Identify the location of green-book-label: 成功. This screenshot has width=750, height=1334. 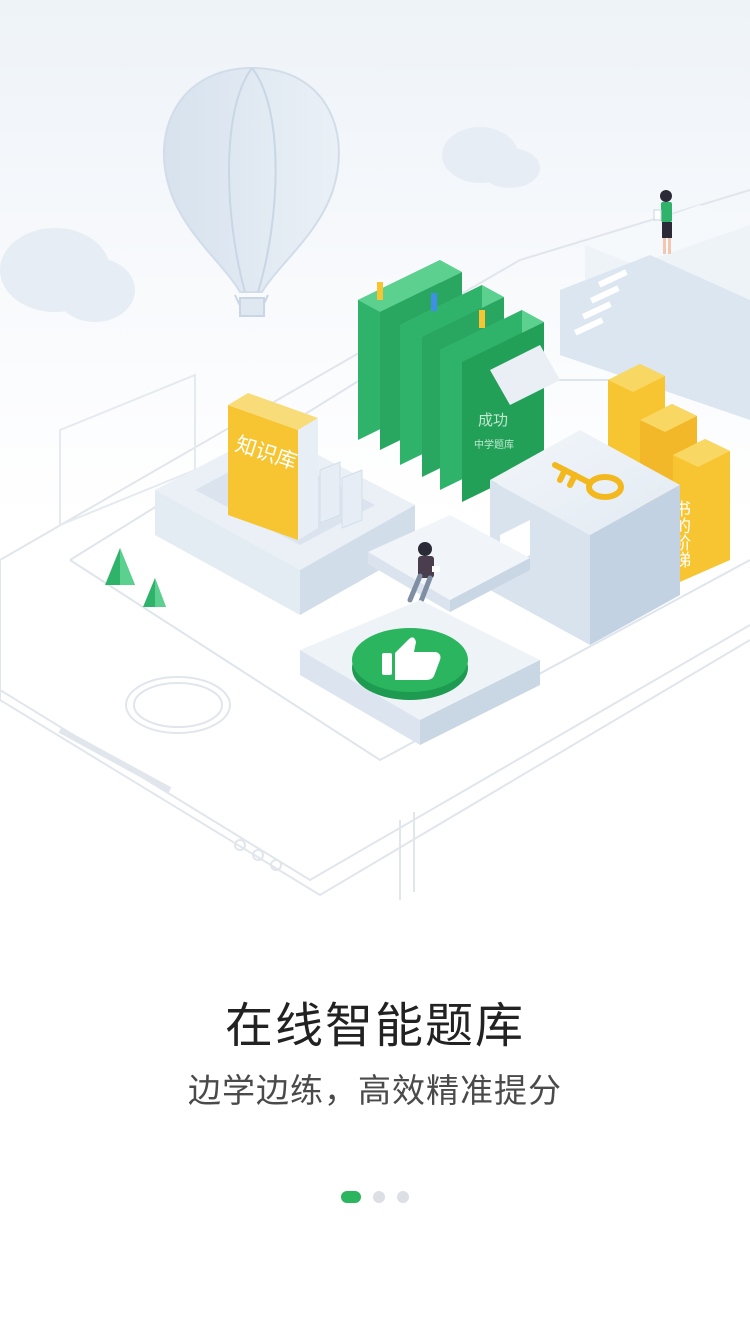
(493, 420).